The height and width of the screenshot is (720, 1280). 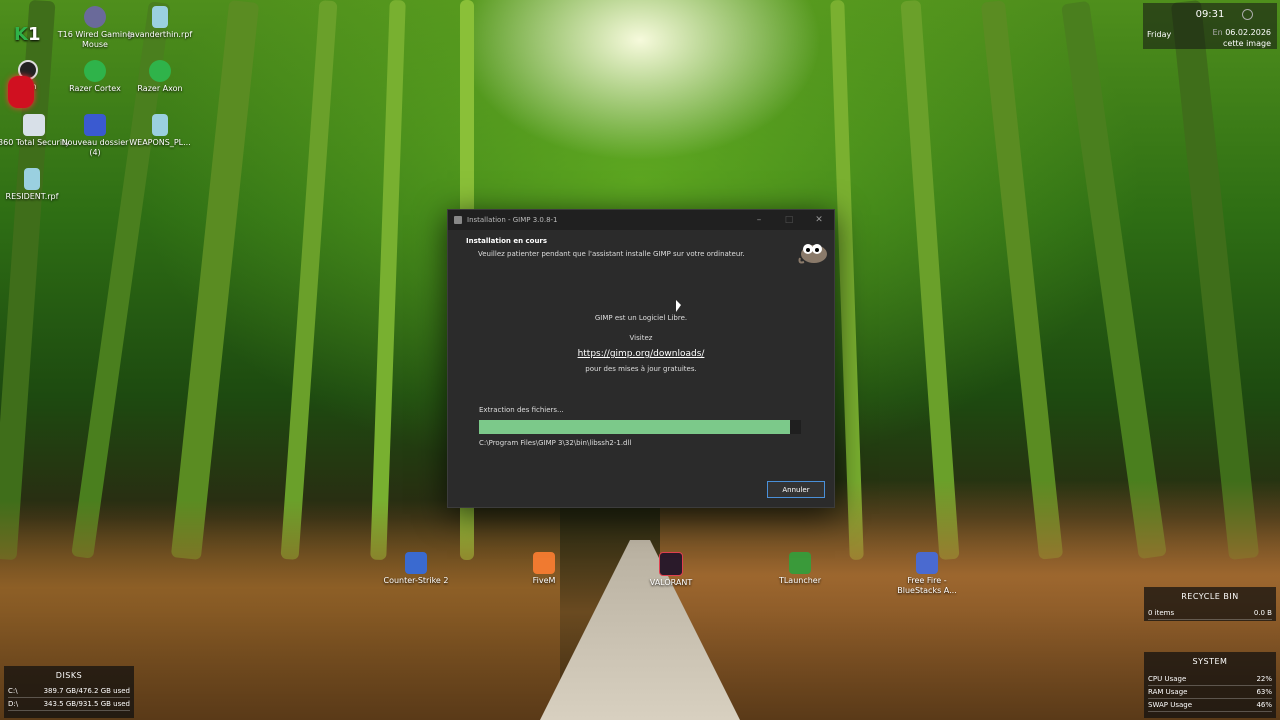 I want to click on installation-progress-bar, so click(x=640, y=427).